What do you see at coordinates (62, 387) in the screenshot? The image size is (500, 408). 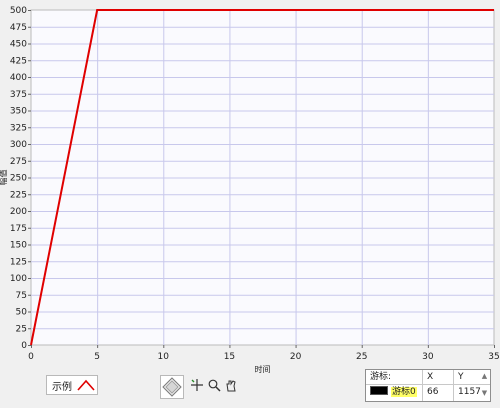 I see `legend-label: 示例` at bounding box center [62, 387].